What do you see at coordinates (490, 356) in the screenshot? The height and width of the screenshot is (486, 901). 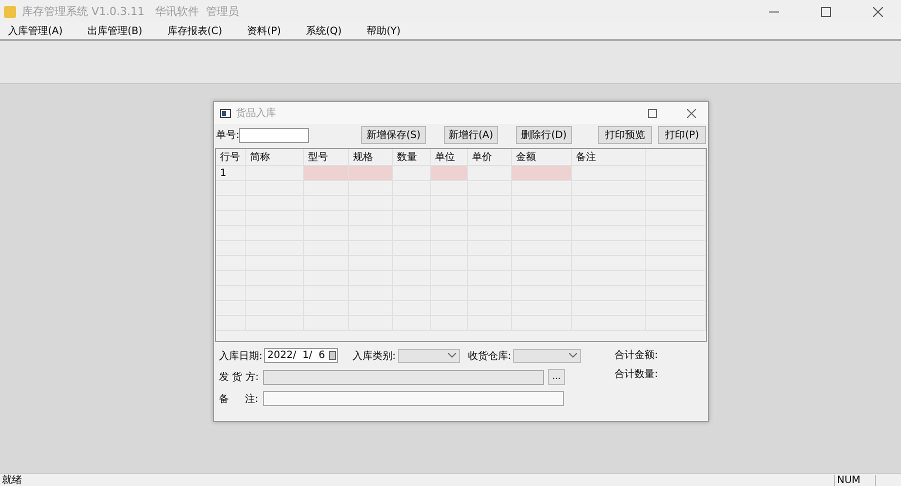 I see `warehouse-label: 收货仓库:` at bounding box center [490, 356].